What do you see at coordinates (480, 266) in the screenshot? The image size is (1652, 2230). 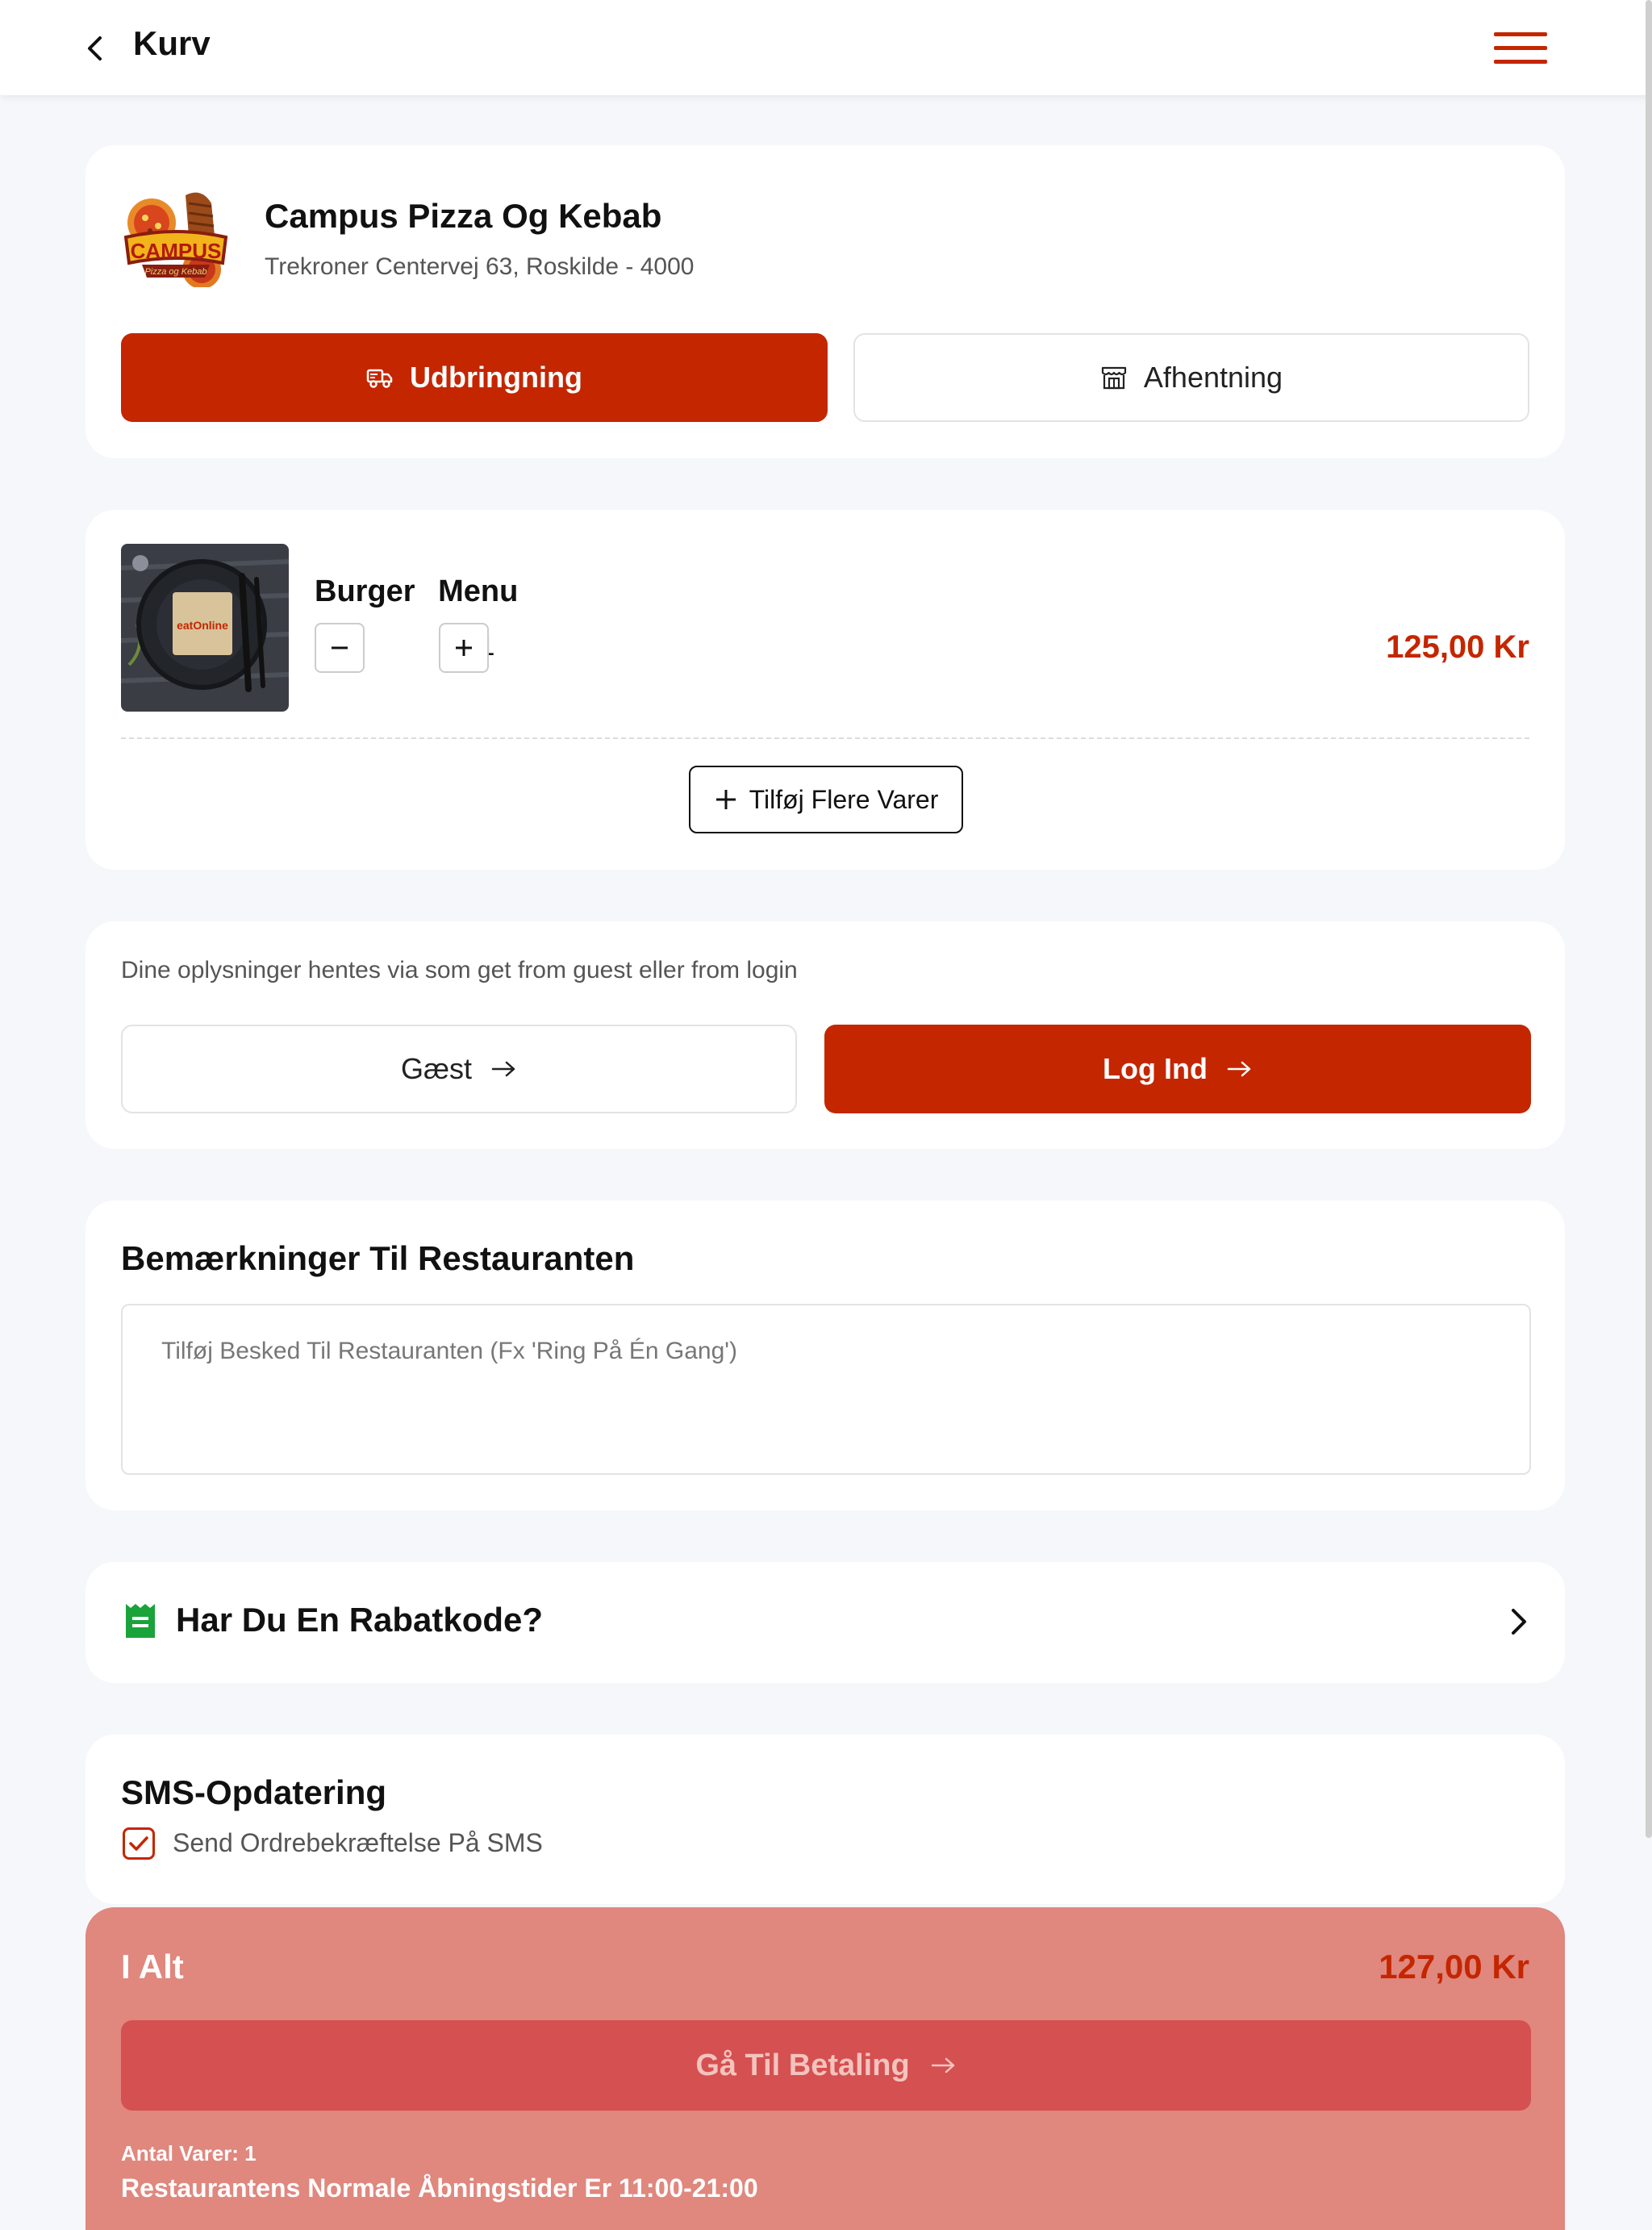 I see `restaurant-address: Trekroner Centervej 63, Roskilde - 4000` at bounding box center [480, 266].